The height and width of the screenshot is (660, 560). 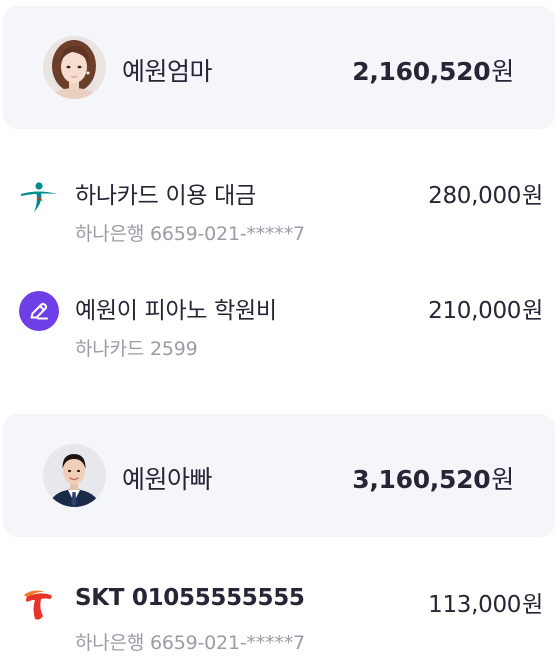 What do you see at coordinates (280, 325) in the screenshot?
I see `payment-row: 예원이 피아노 학원비 하나카드 2599 210,000원` at bounding box center [280, 325].